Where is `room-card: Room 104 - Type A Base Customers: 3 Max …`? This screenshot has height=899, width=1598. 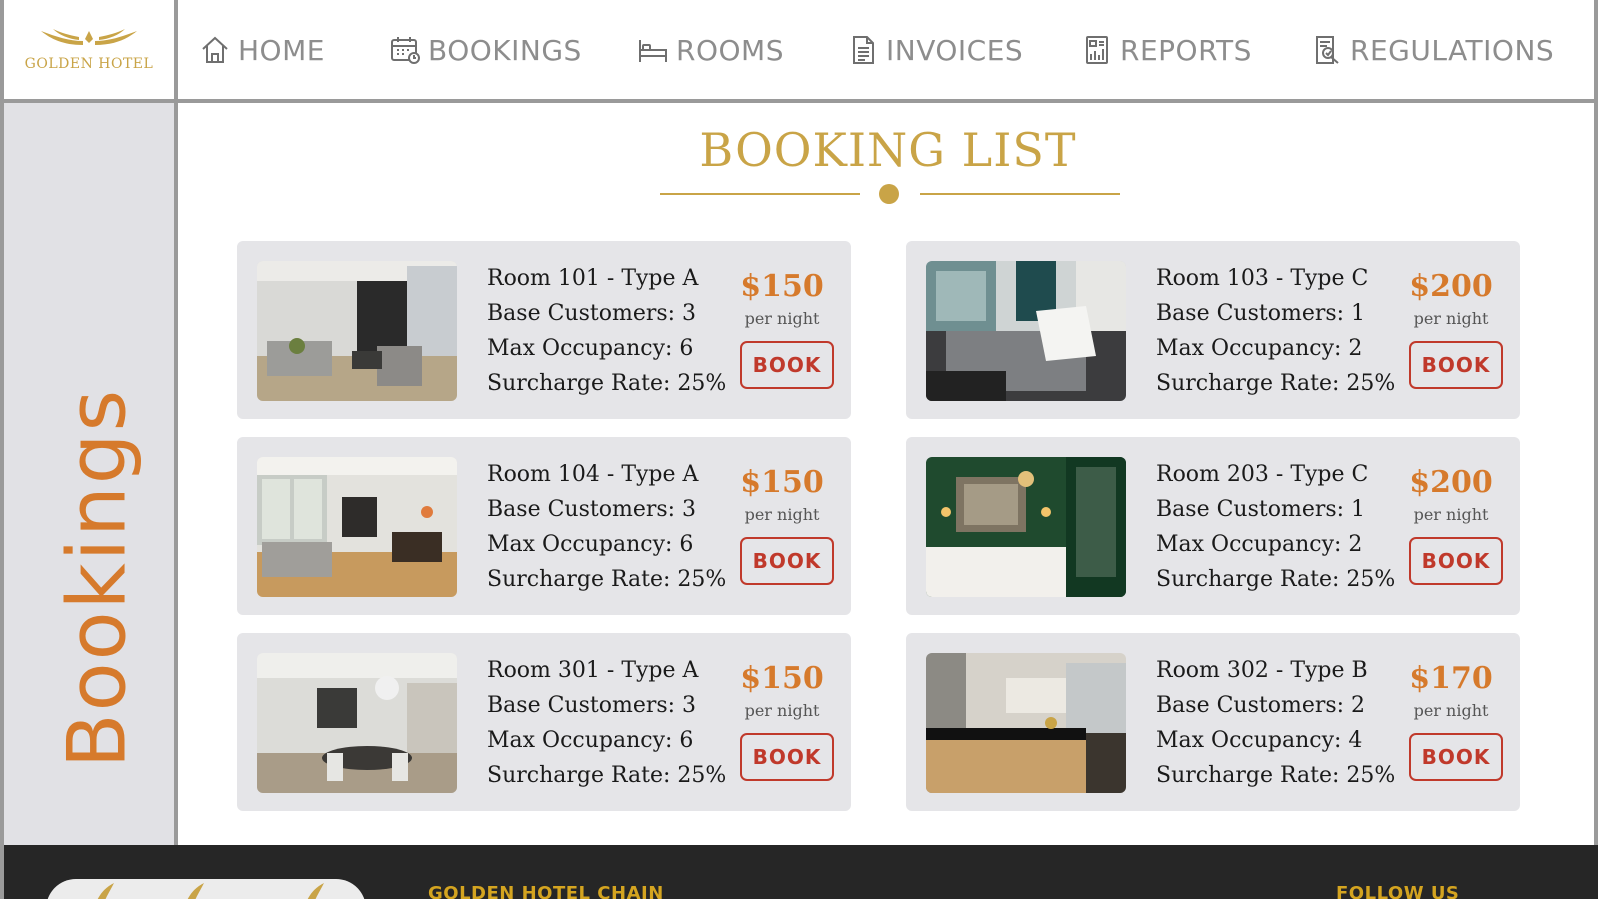
room-card: Room 104 - Type A Base Customers: 3 Max … is located at coordinates (544, 526).